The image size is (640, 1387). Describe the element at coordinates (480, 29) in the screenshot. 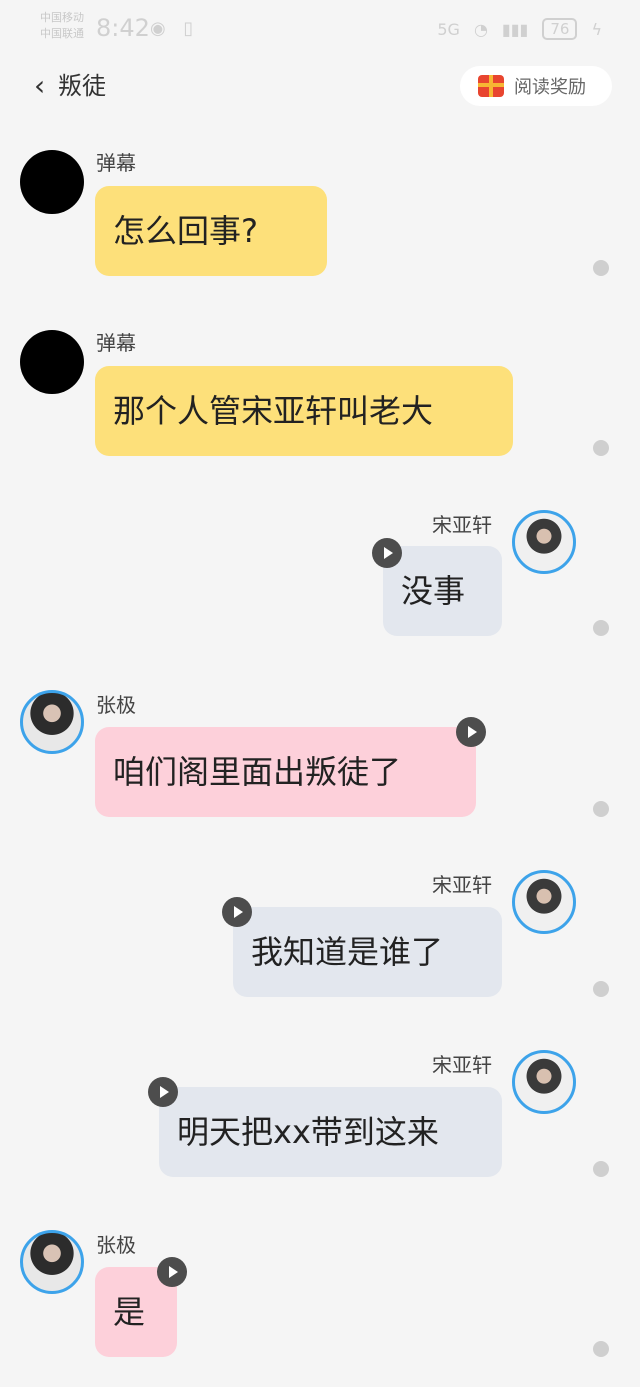

I see `wifi-icon: ◔` at that location.